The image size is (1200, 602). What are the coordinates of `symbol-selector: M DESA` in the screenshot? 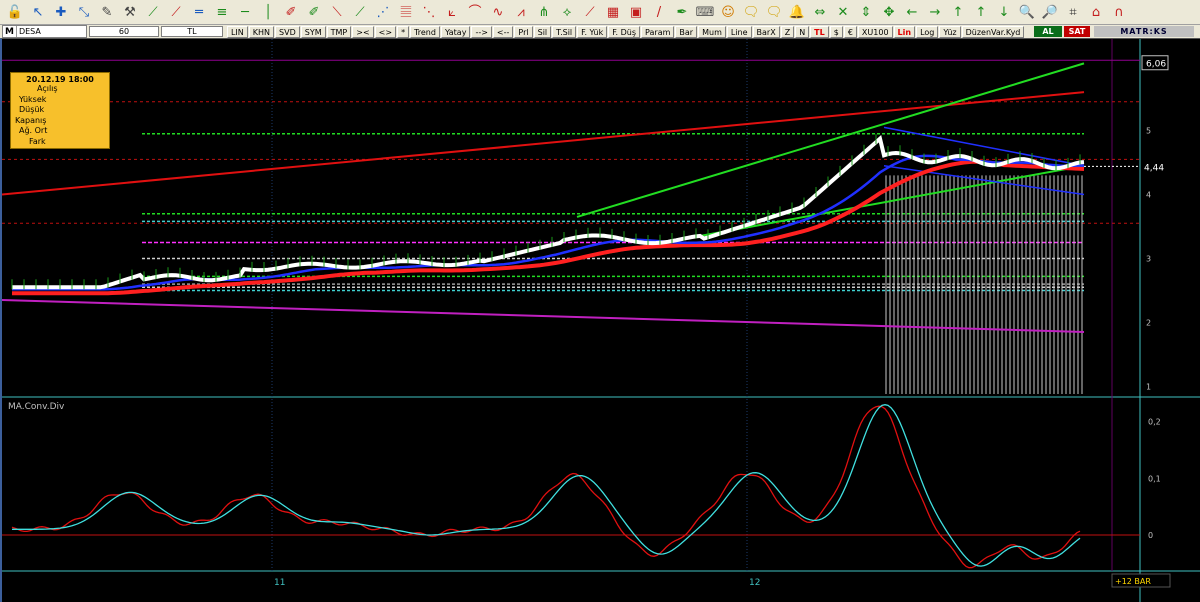 It's located at (44, 31).